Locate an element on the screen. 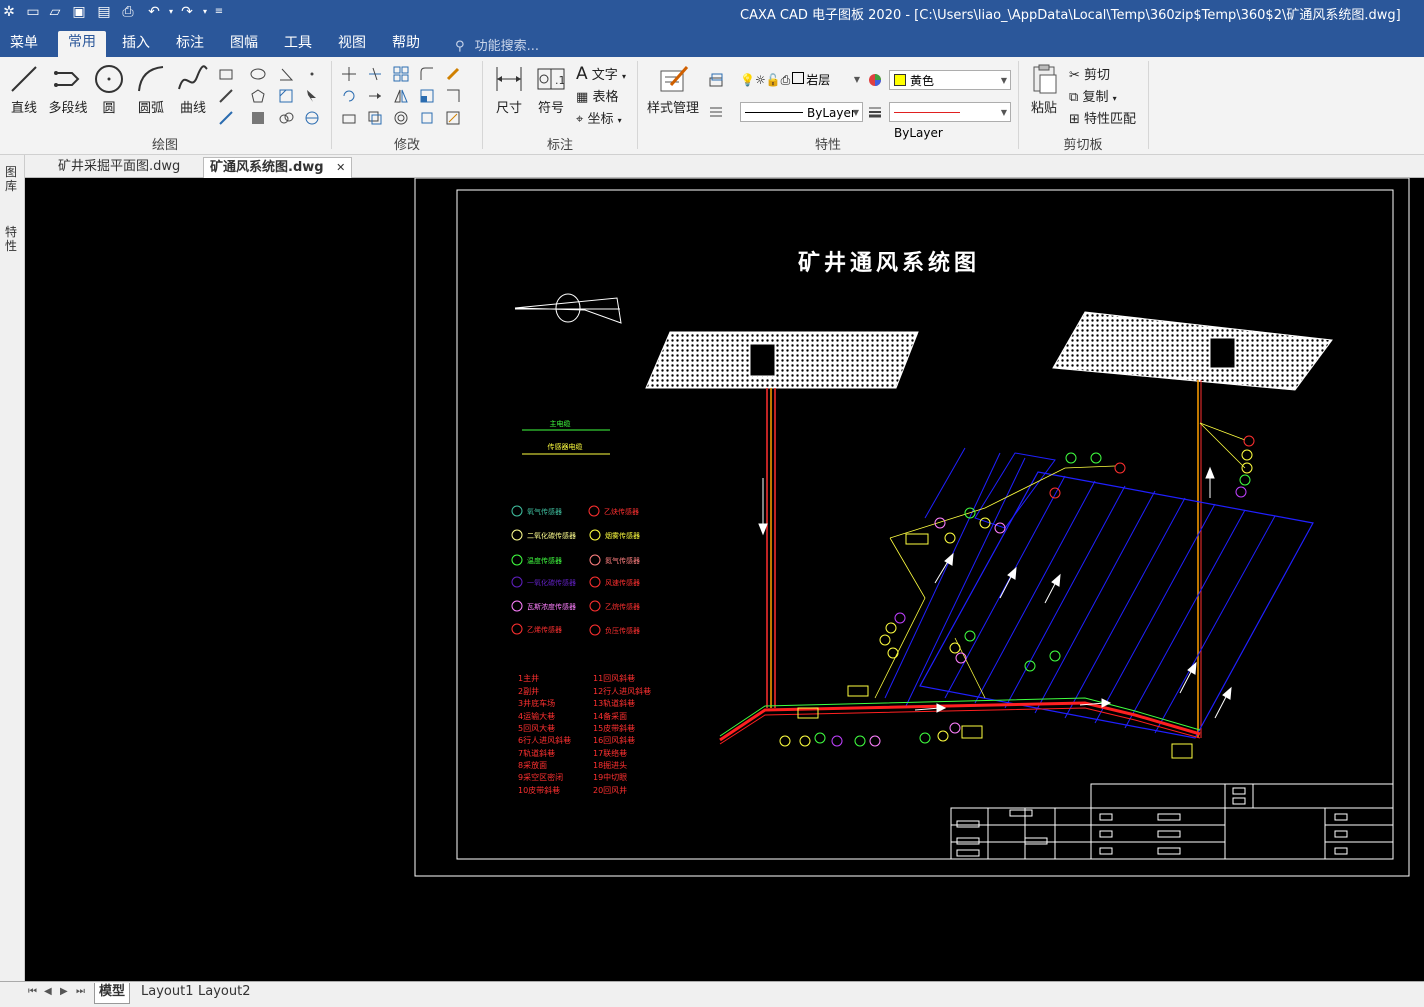 The height and width of the screenshot is (1007, 1424). offset-icon is located at coordinates (401, 118).